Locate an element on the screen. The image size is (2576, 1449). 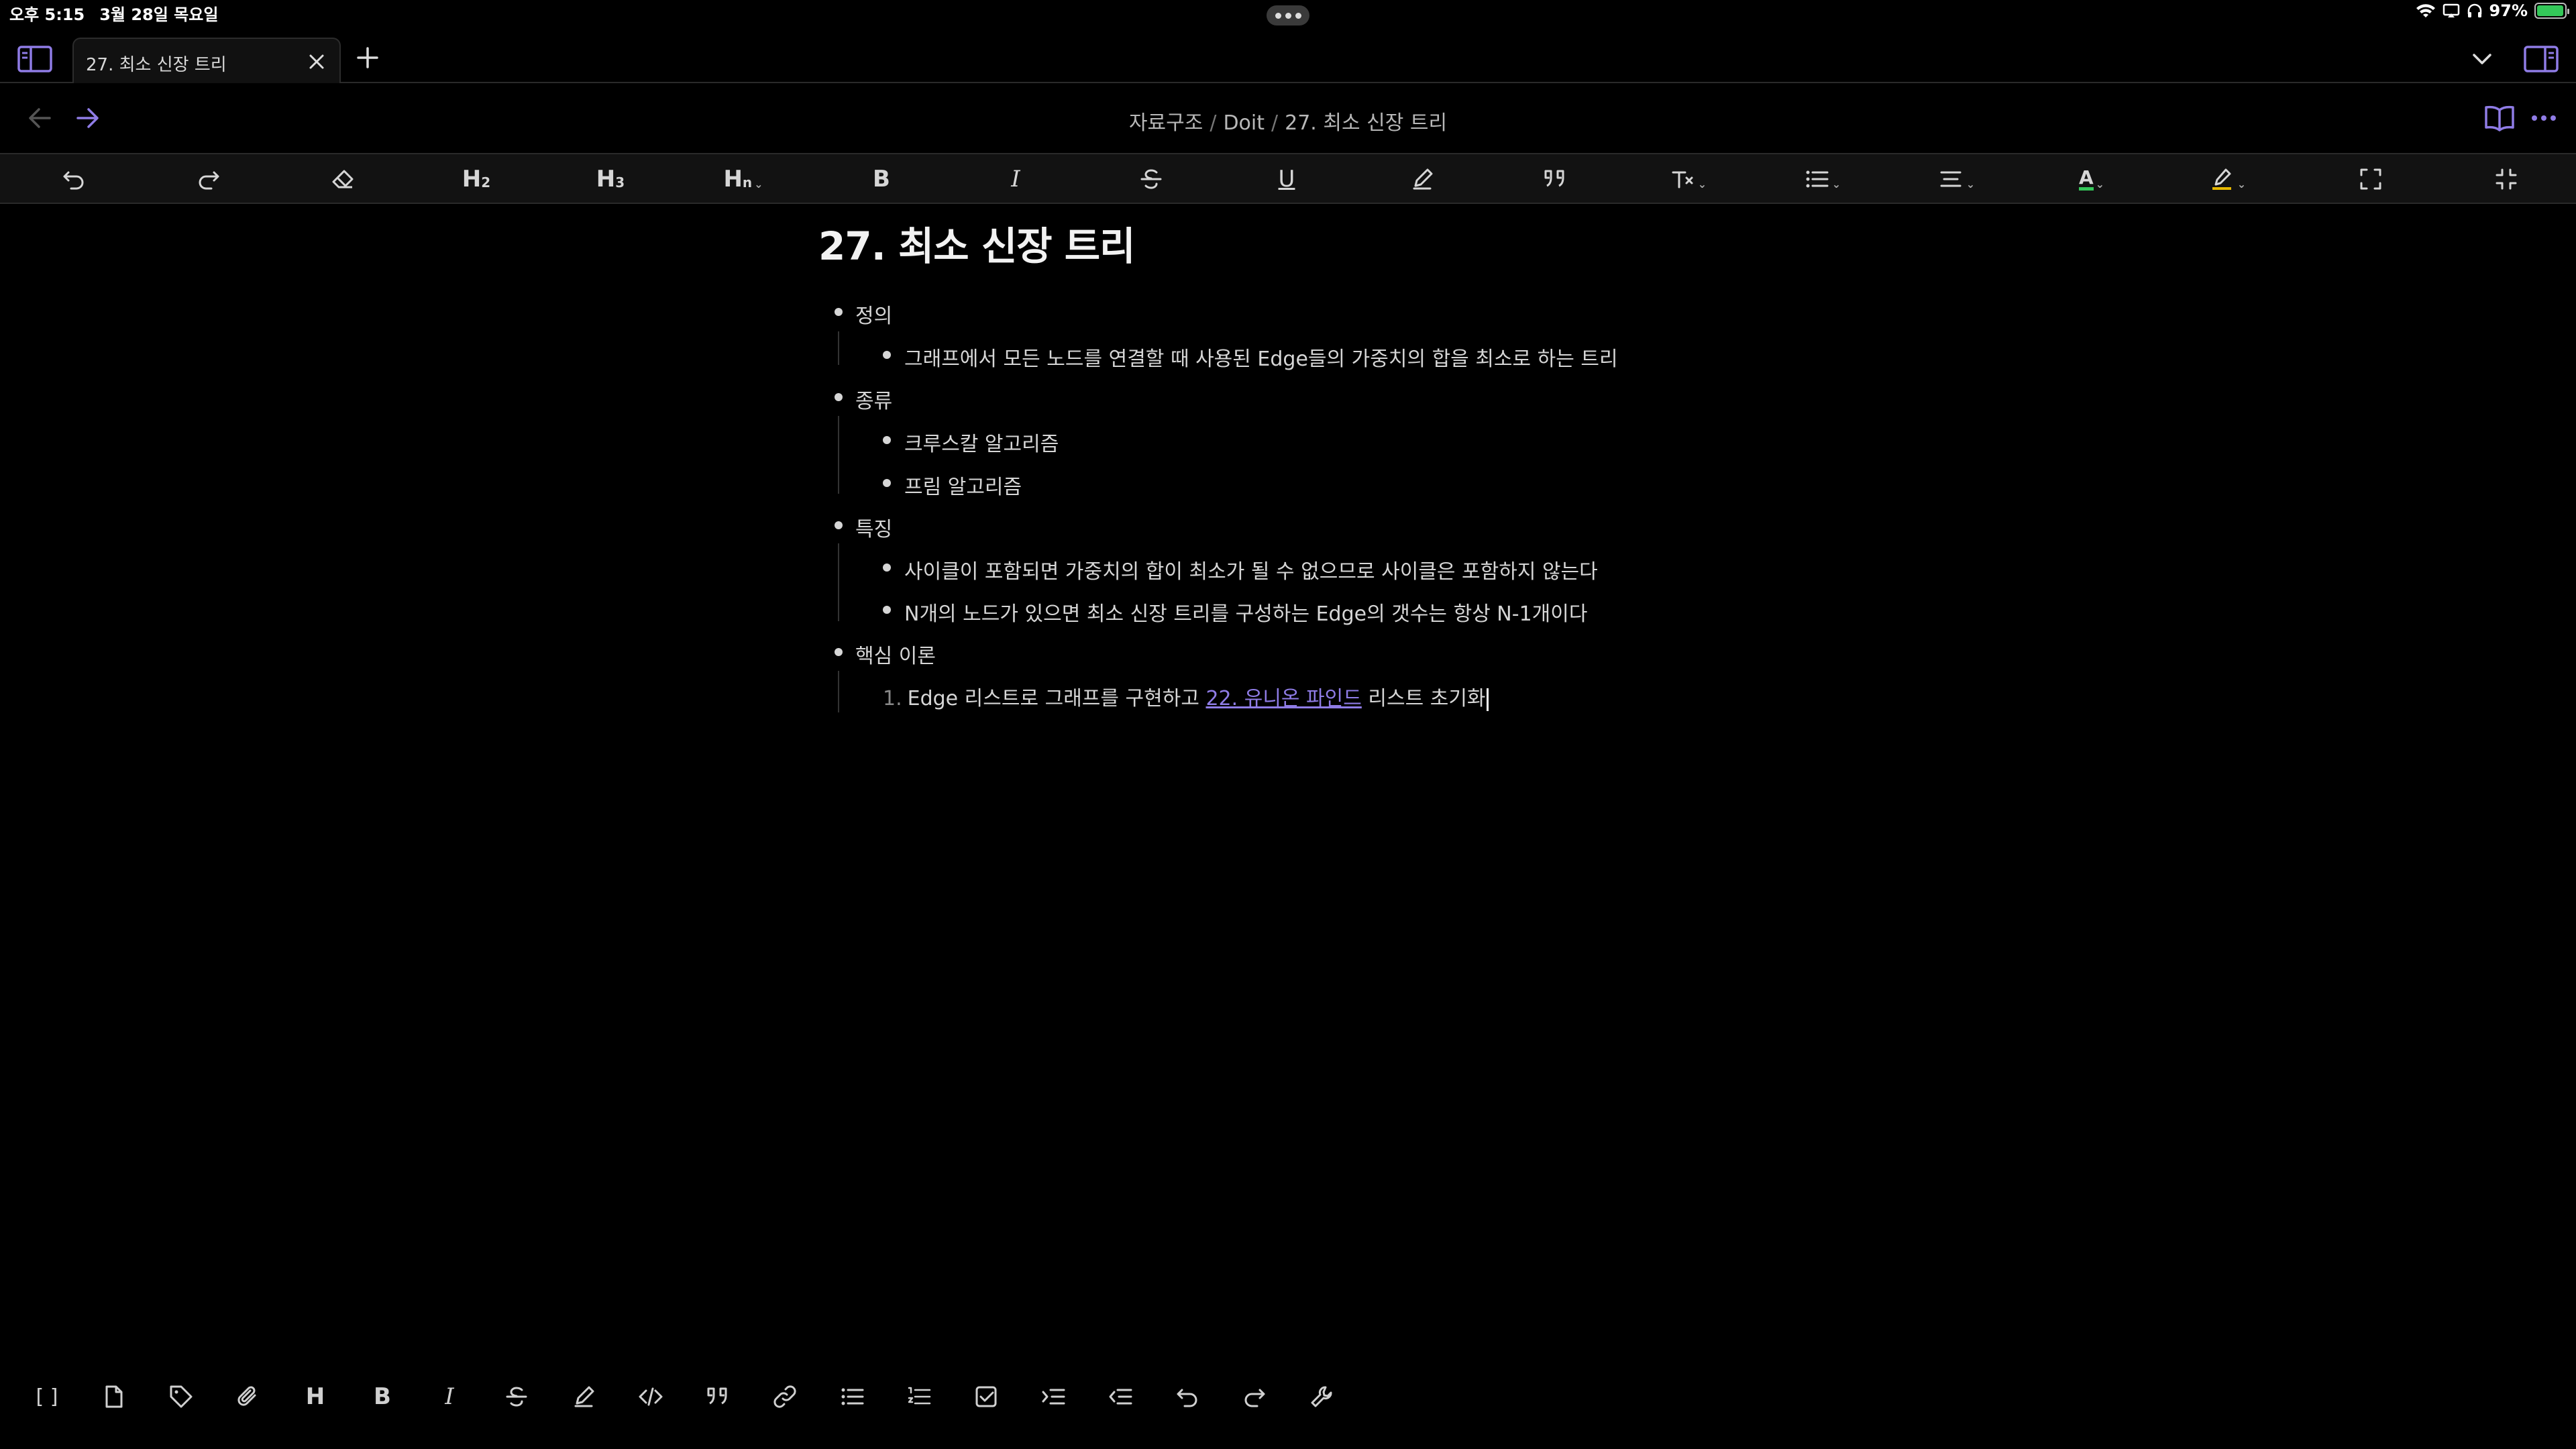
heading-n-button: Hn is located at coordinates (743, 179).